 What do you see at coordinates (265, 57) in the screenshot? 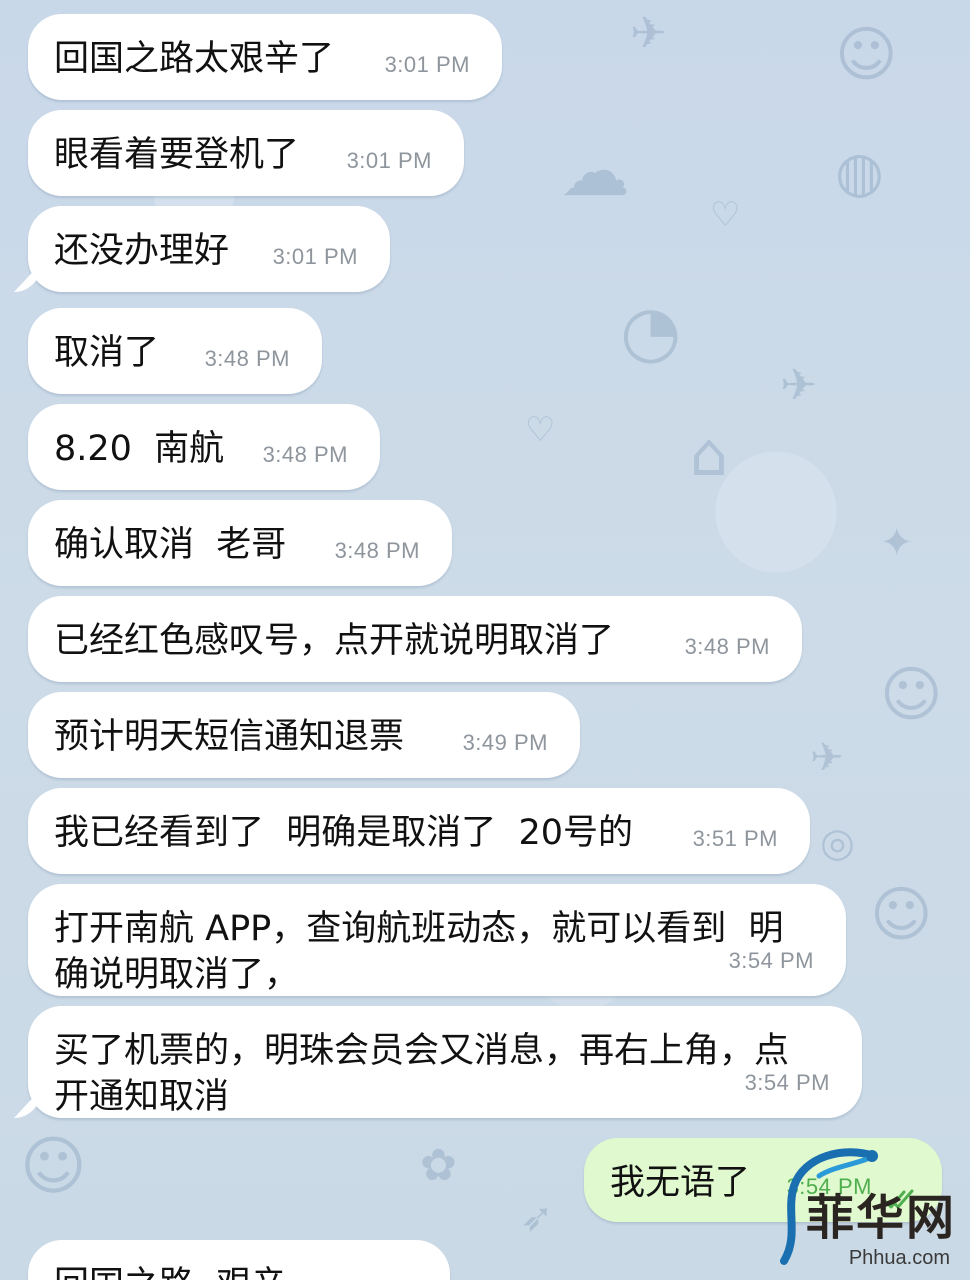
I see `message-bubble: 回国之路太艰辛了 3:01 PM` at bounding box center [265, 57].